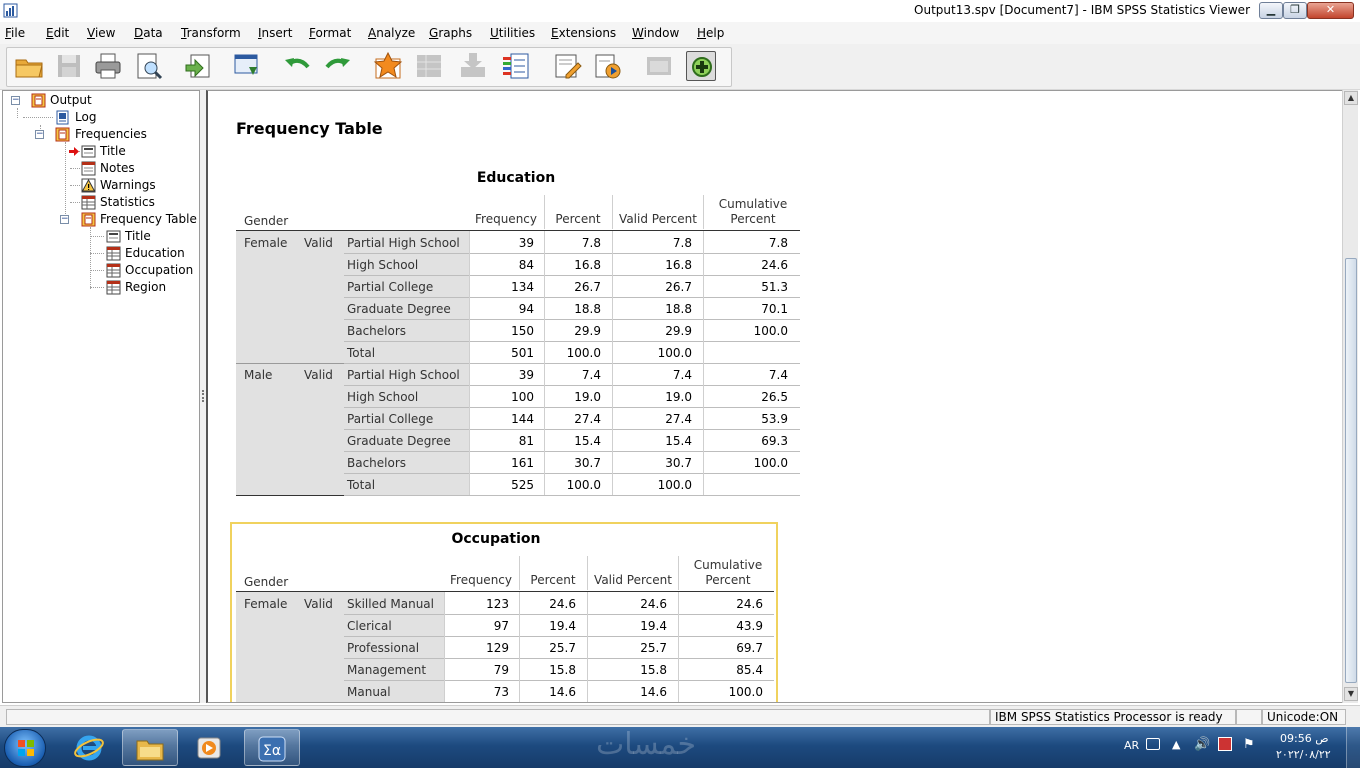 The height and width of the screenshot is (768, 1360). Describe the element at coordinates (587, 331) in the screenshot. I see `percent-cell: 29.9` at that location.